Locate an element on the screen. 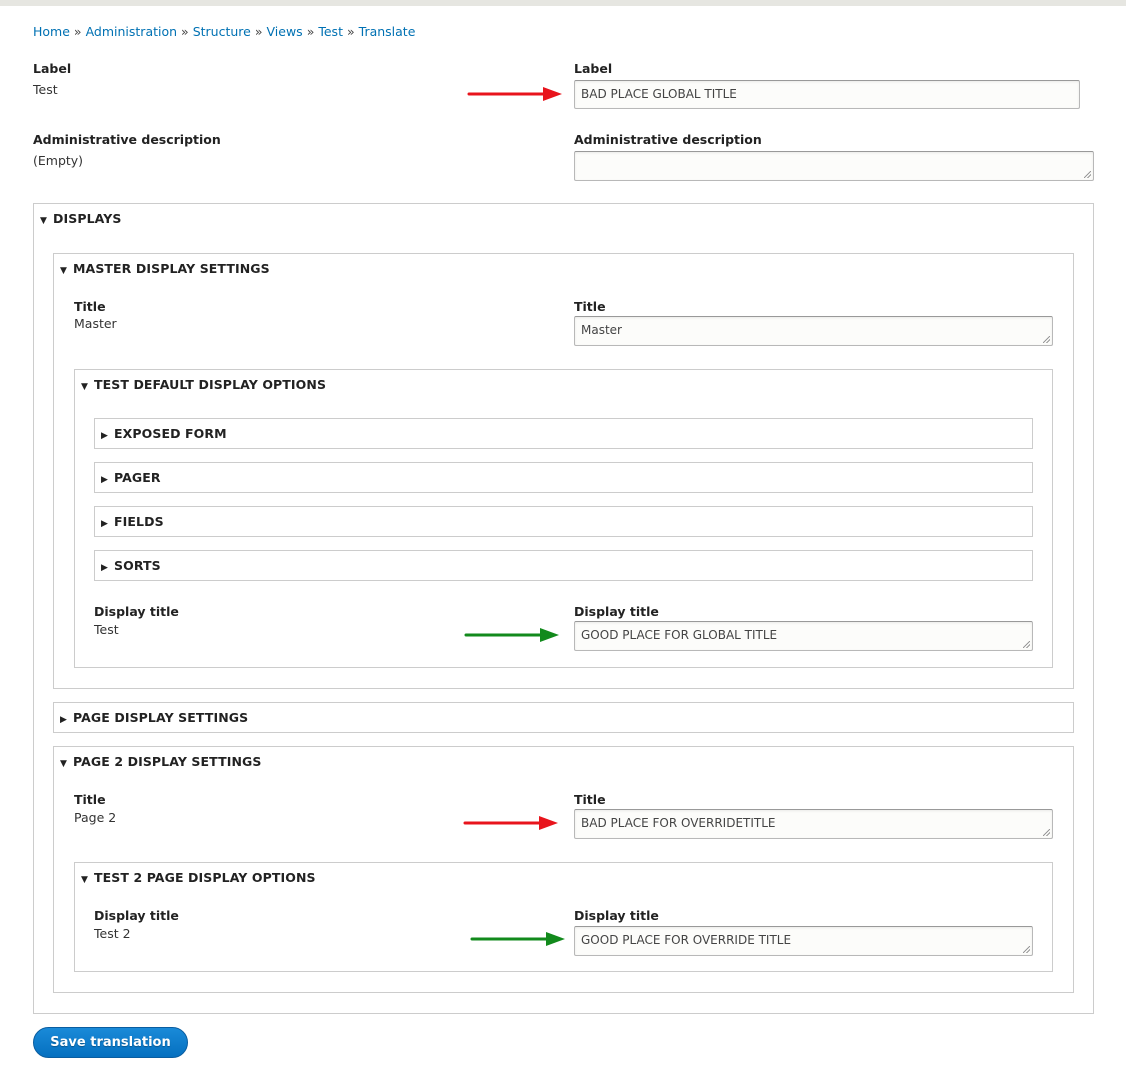 This screenshot has width=1126, height=1066. label-field-label: Label is located at coordinates (593, 68).